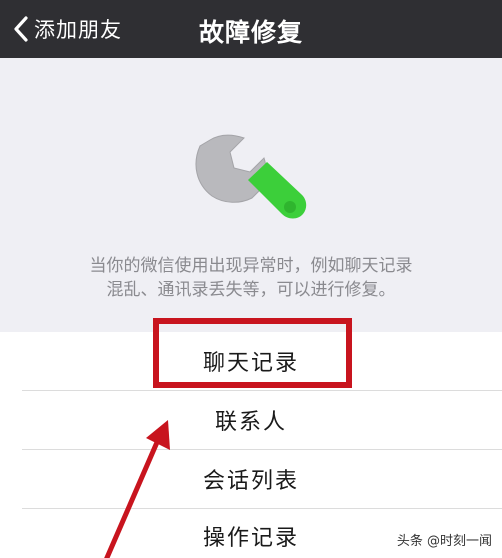  I want to click on navigation-bar: 添加朋友 故障修复, so click(251, 29).